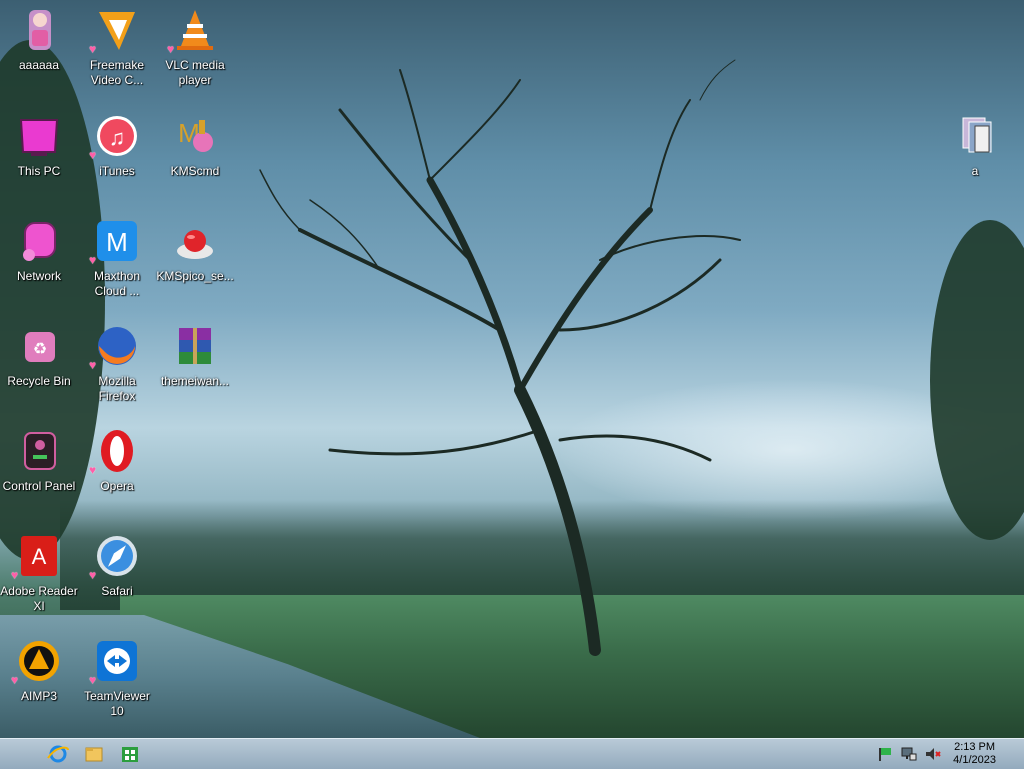 The image size is (1024, 771). Describe the element at coordinates (195, 241) in the screenshot. I see `kmspico-icon` at that location.